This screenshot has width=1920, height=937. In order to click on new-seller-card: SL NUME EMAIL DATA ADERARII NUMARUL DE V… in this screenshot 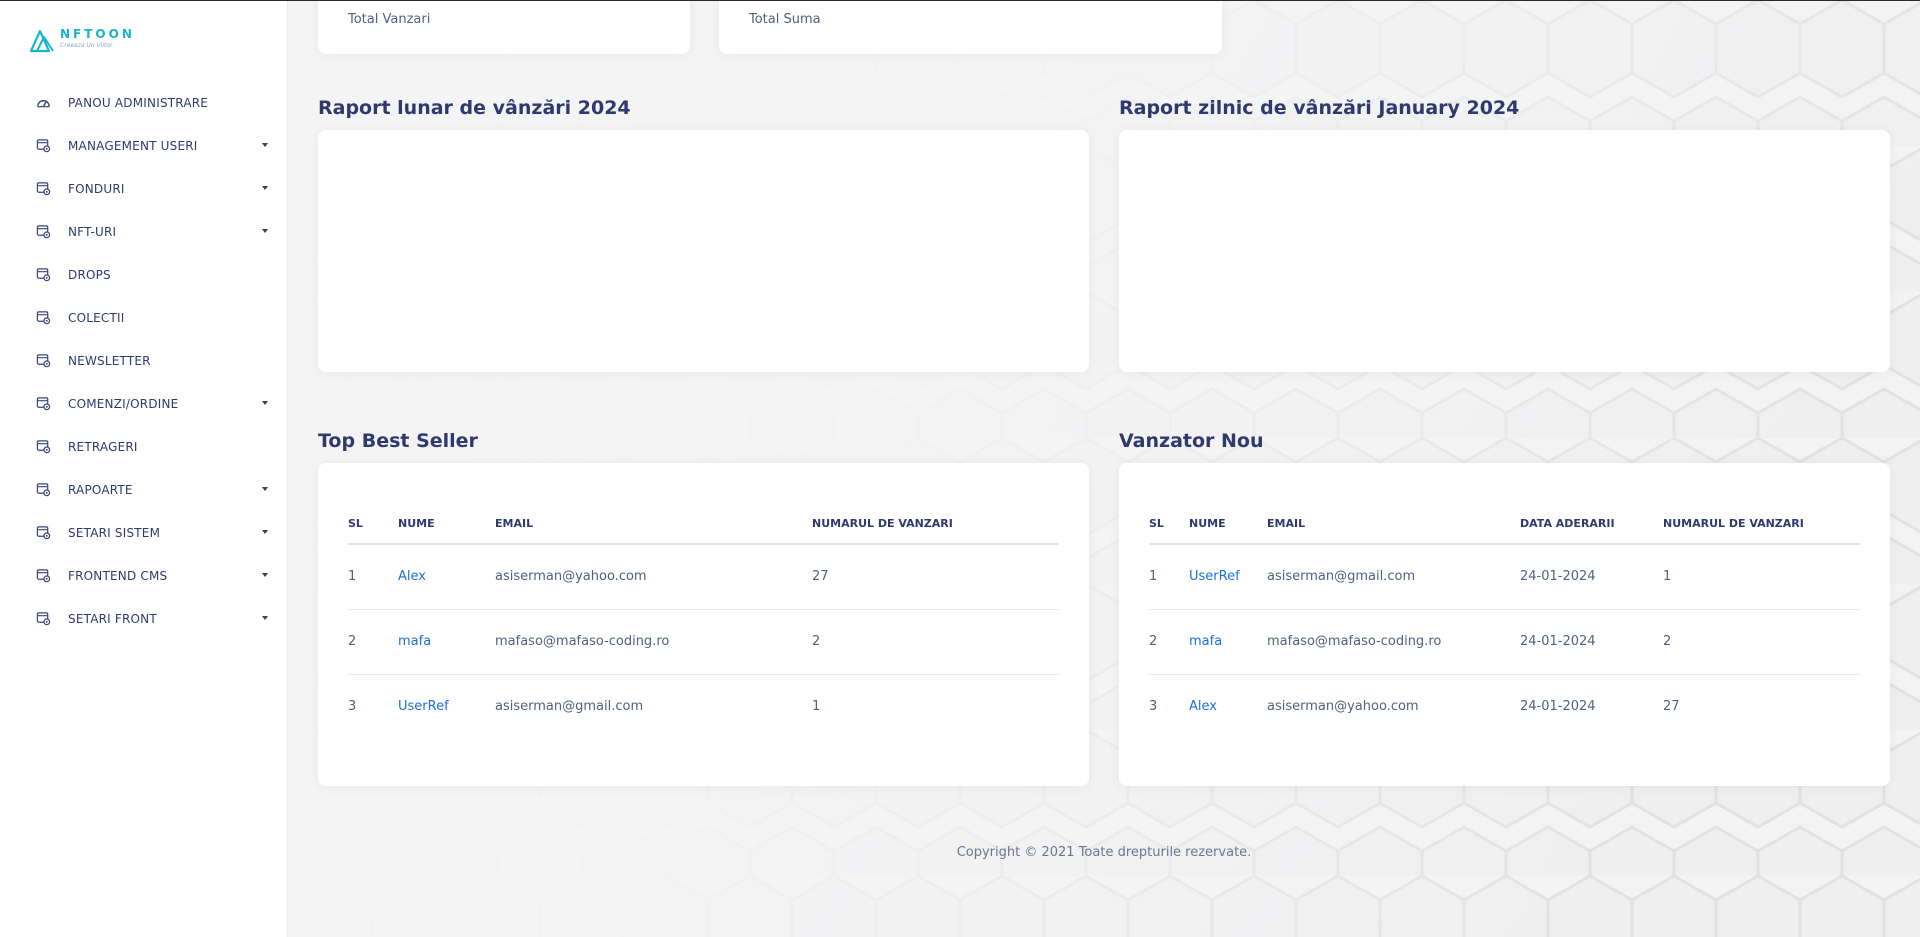, I will do `click(1504, 624)`.